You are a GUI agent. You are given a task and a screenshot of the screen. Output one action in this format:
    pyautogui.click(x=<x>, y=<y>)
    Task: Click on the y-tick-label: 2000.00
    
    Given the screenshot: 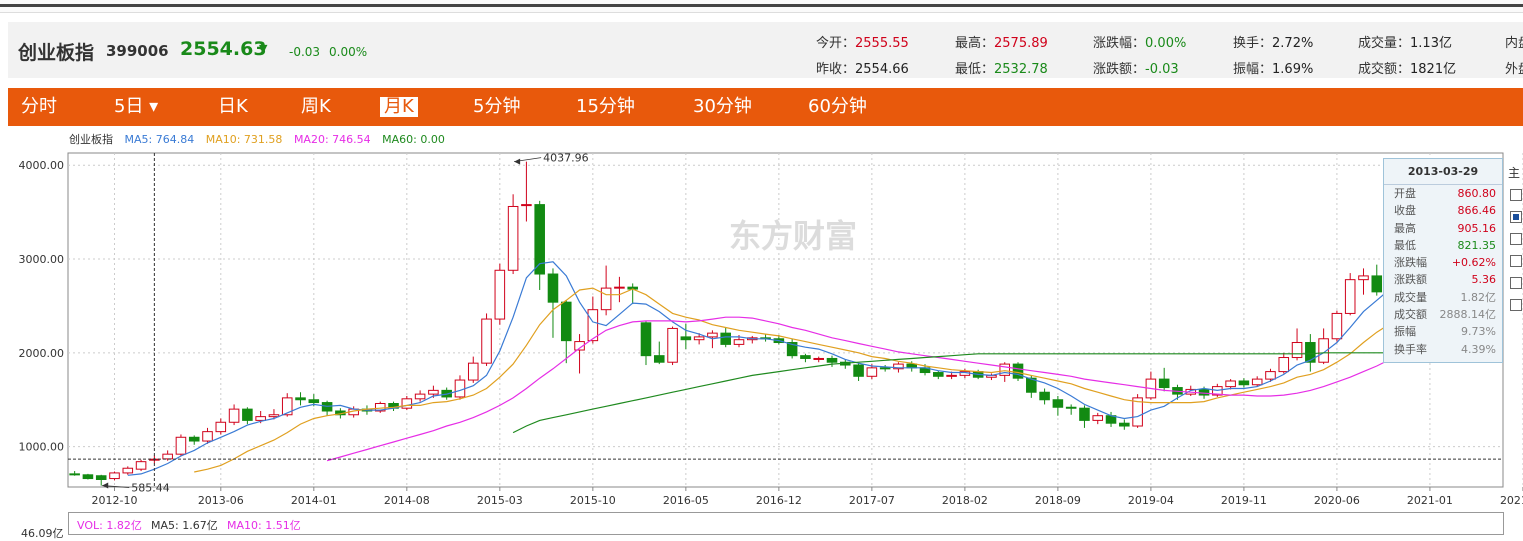 What is the action you would take?
    pyautogui.click(x=42, y=353)
    